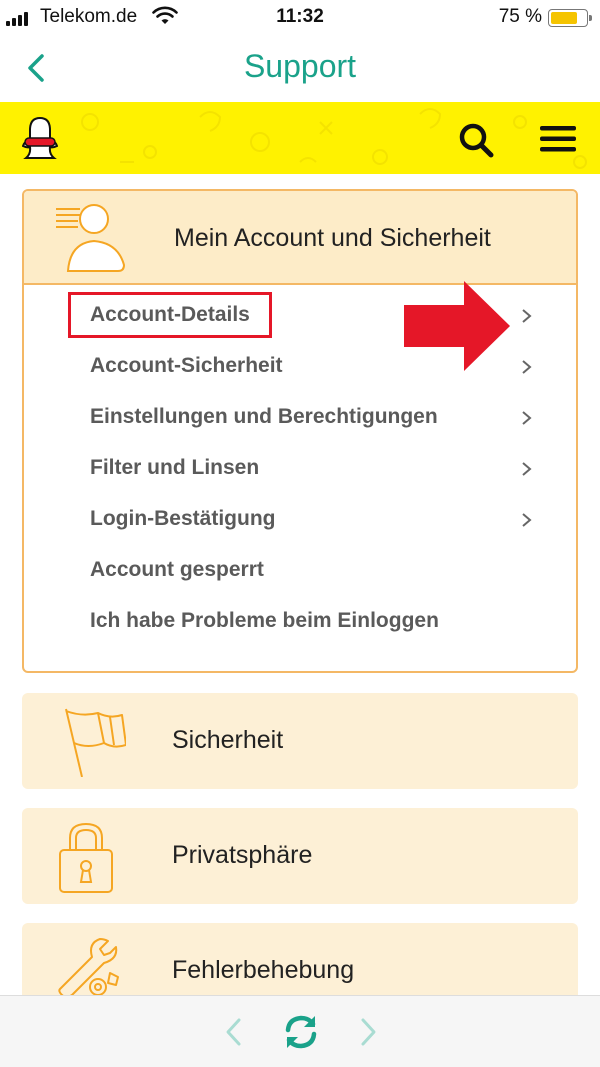  Describe the element at coordinates (300, 365) in the screenshot. I see `subcategory-account-security: Account-Sicherheit` at that location.